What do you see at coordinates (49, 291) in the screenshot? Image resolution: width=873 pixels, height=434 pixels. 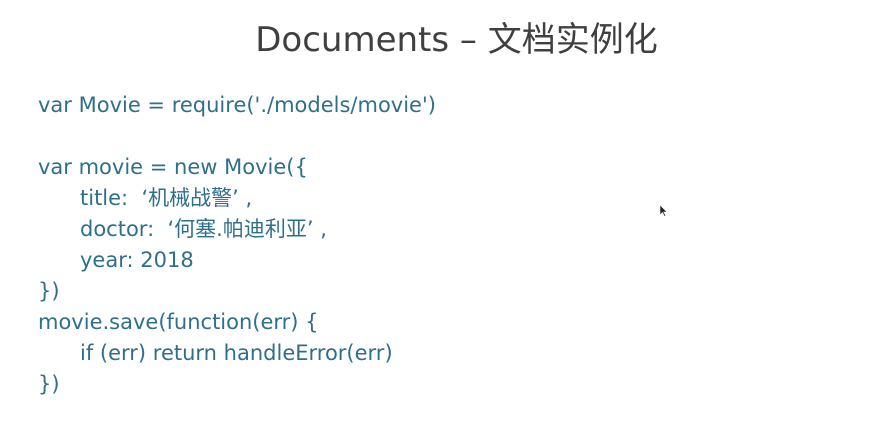 I see `code-line-7: })` at bounding box center [49, 291].